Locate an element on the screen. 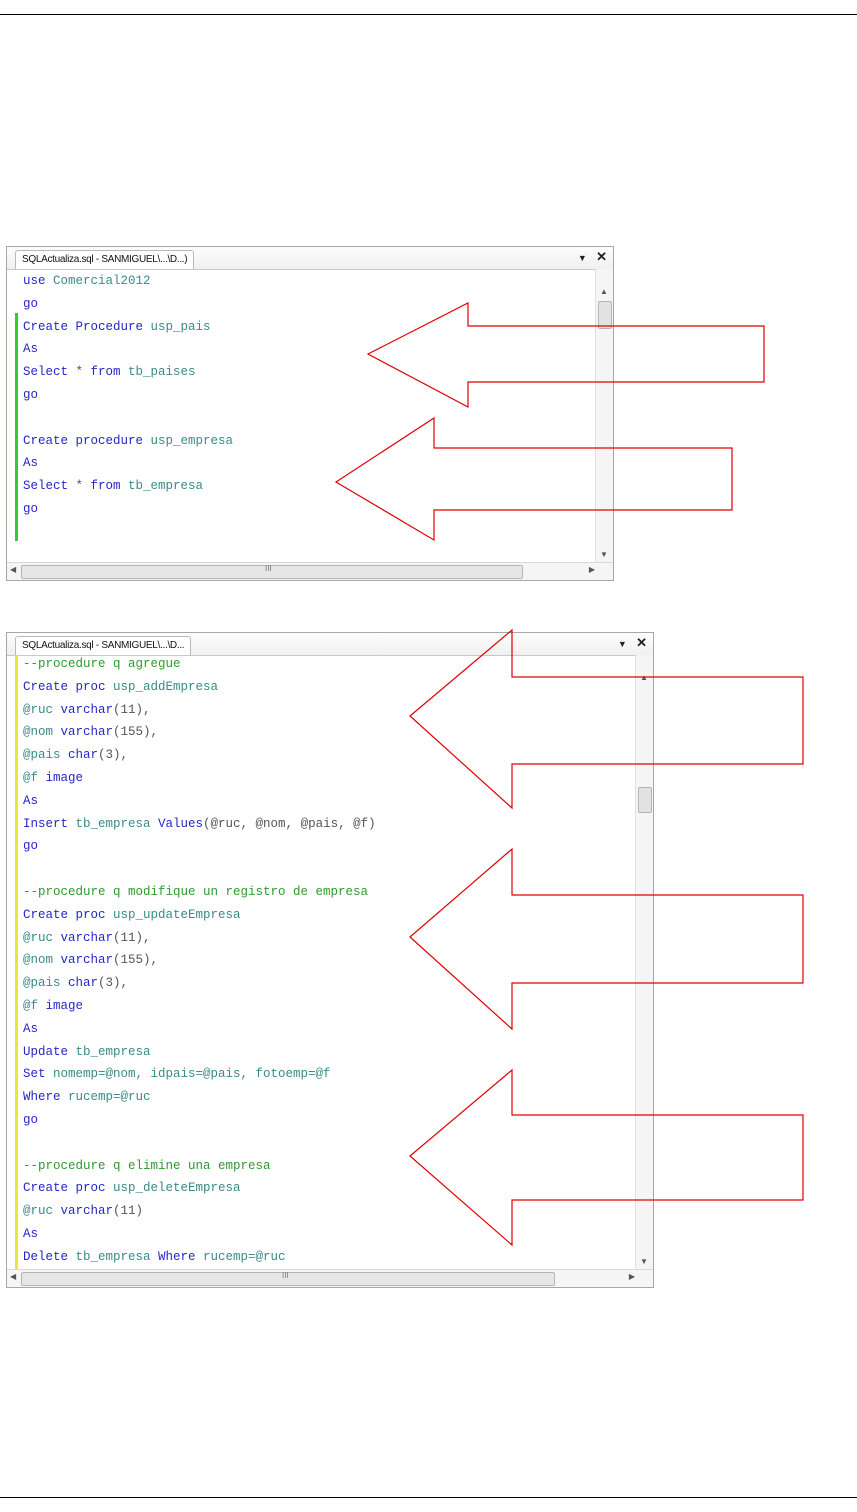 Image resolution: width=857 pixels, height=1512 pixels. code-token: Insert is located at coordinates (49, 823).